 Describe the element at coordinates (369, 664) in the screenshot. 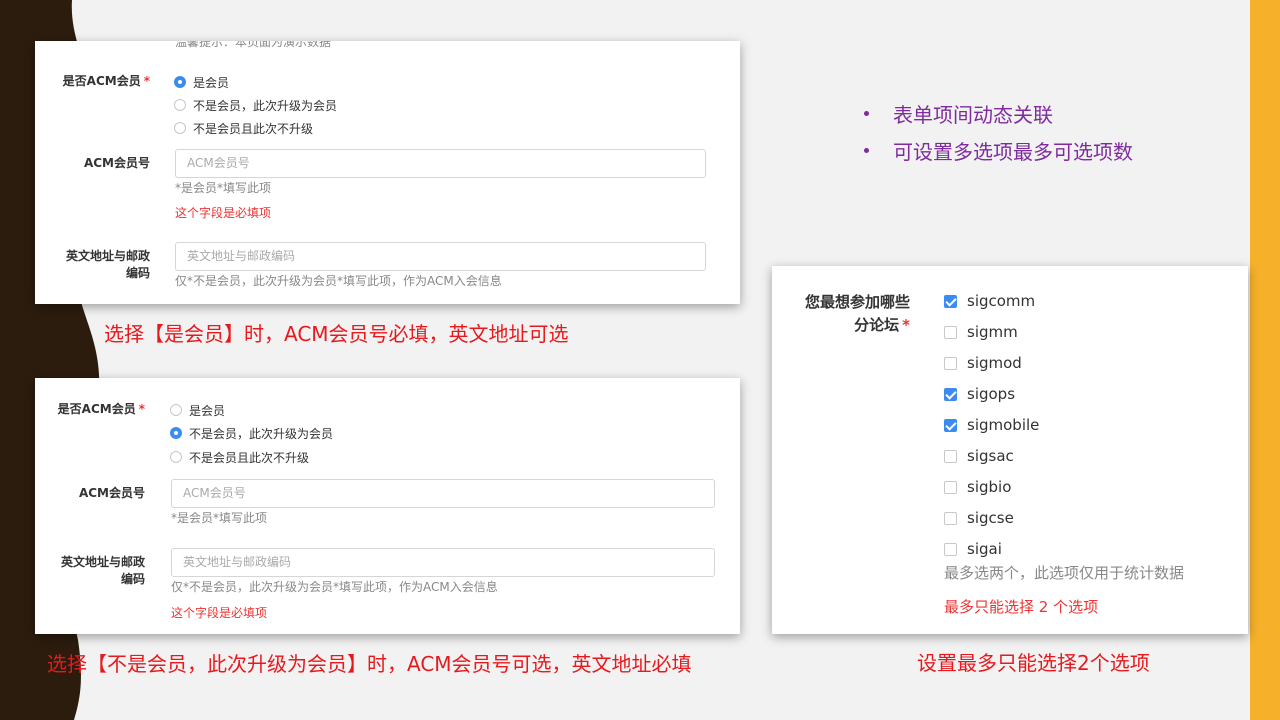

I see `caption-upgrade: 选择【不是会员，此次升级为会员】时，ACM会员号可选，英文地址必填` at that location.